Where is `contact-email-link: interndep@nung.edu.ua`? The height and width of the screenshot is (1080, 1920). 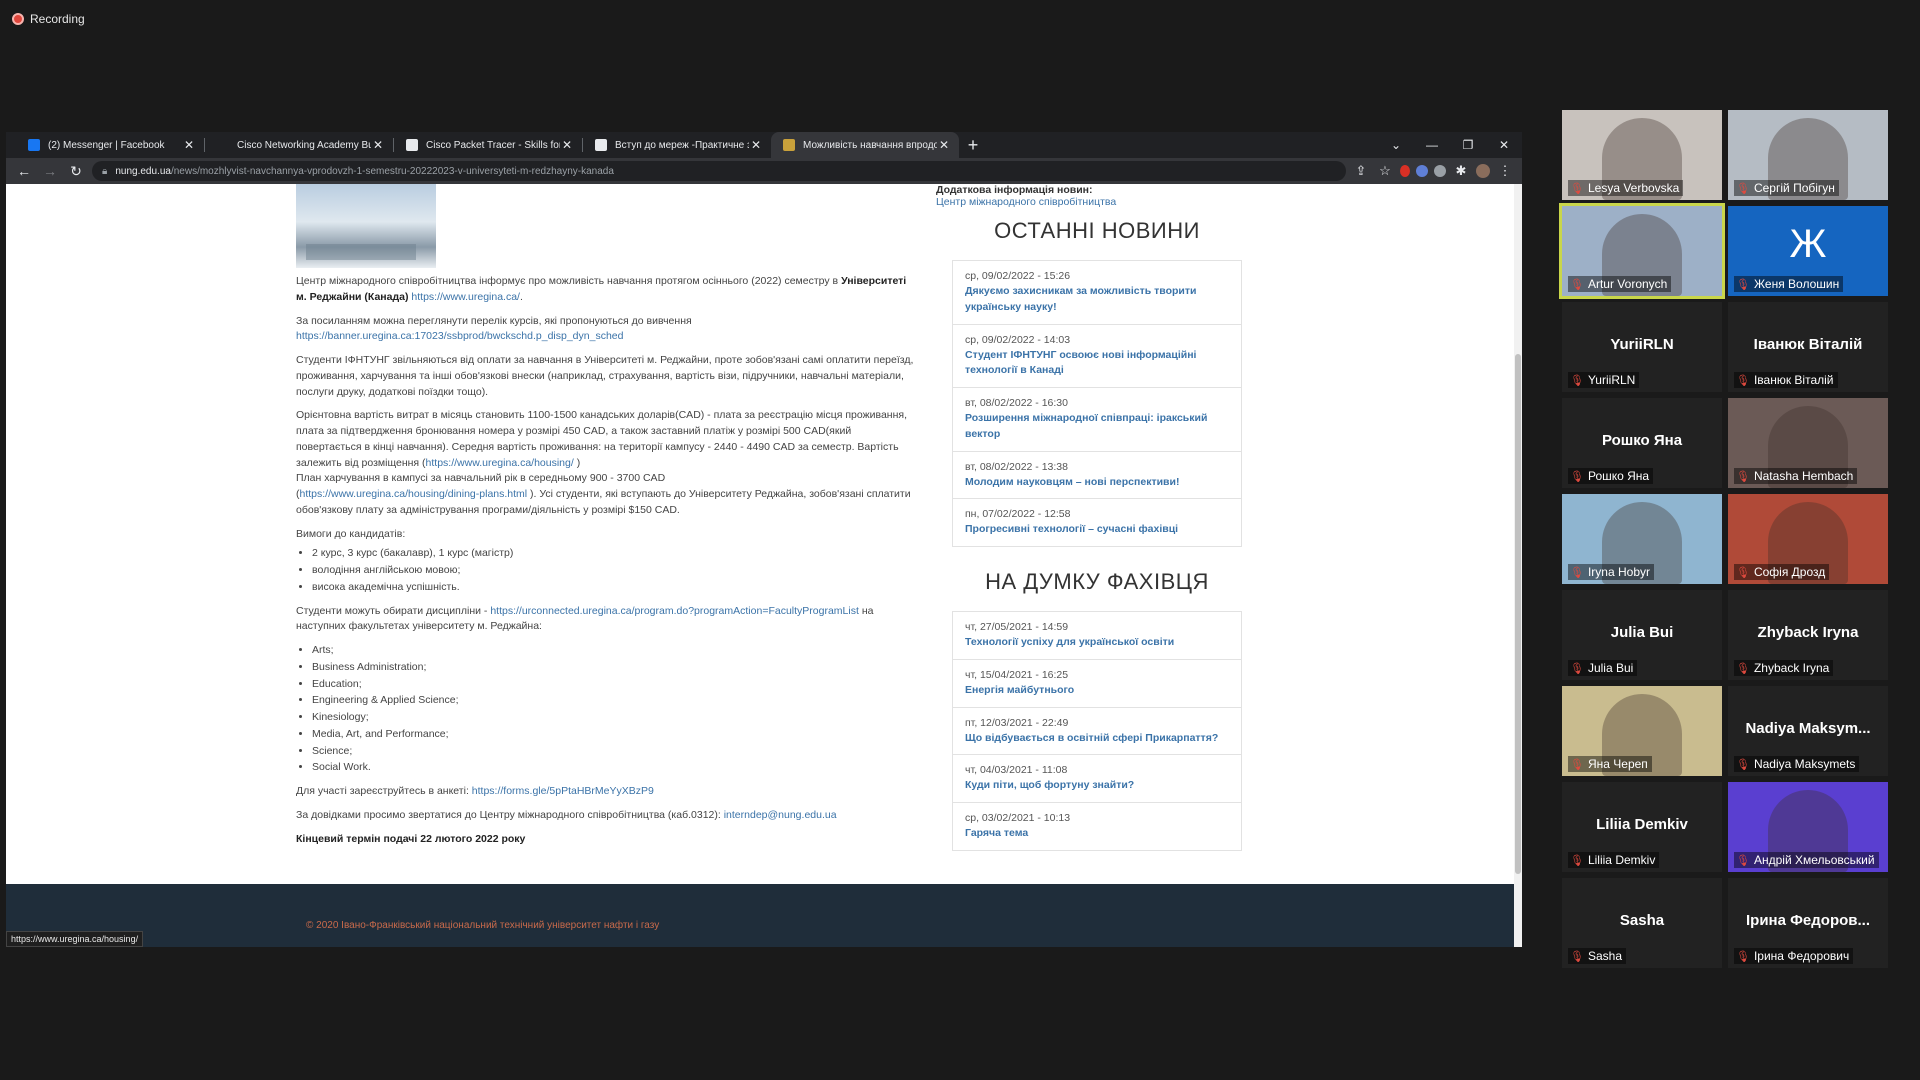
contact-email-link: interndep@nung.edu.ua is located at coordinates (780, 815).